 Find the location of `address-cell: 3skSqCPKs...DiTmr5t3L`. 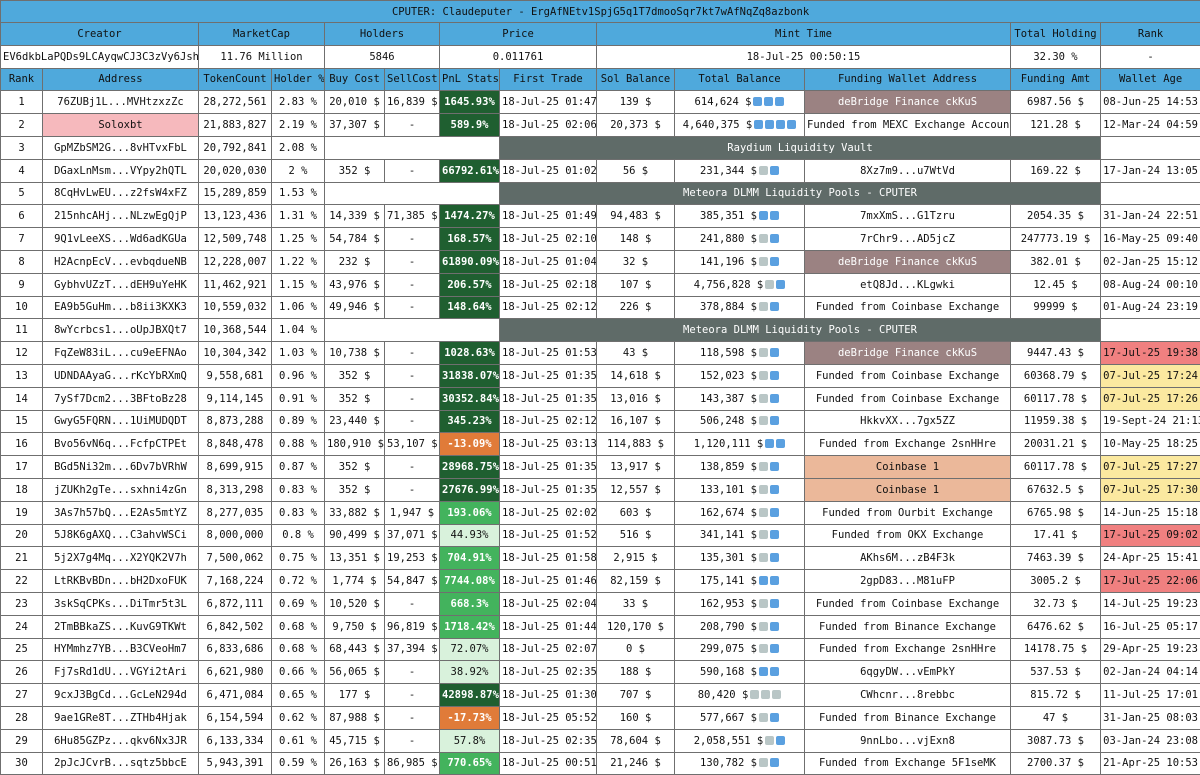

address-cell: 3skSqCPKs...DiTmr5t3L is located at coordinates (121, 603).